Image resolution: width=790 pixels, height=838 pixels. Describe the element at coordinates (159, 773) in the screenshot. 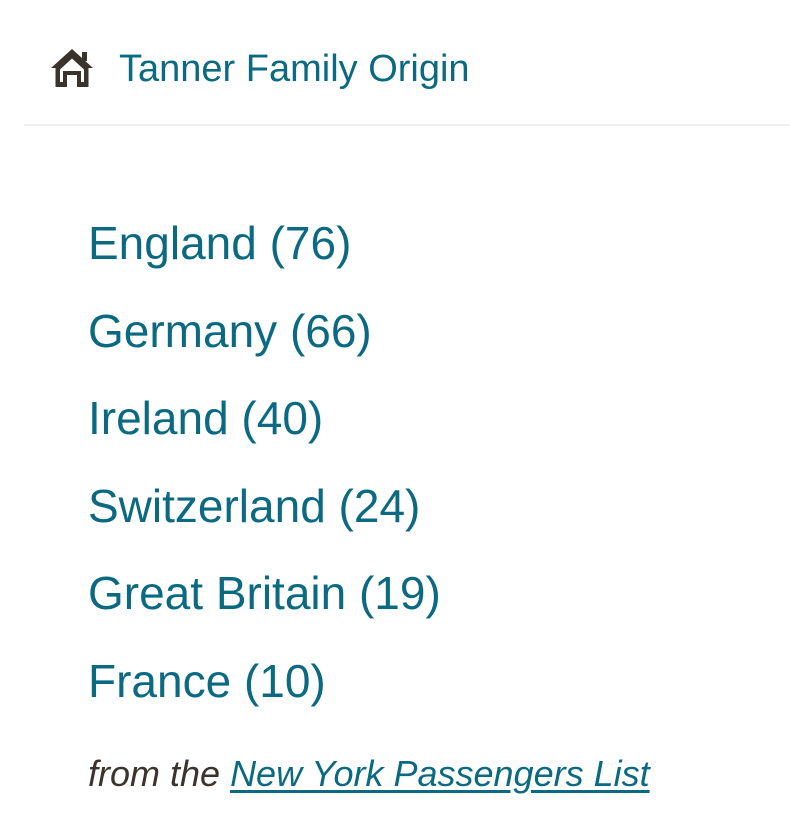

I see `source-note-prefix: from the` at that location.